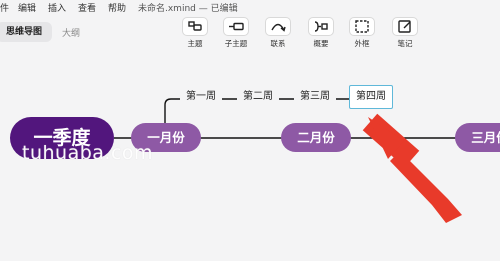 Image resolution: width=500 pixels, height=261 pixels. Describe the element at coordinates (195, 43) in the screenshot. I see `topic-label: 主题` at that location.